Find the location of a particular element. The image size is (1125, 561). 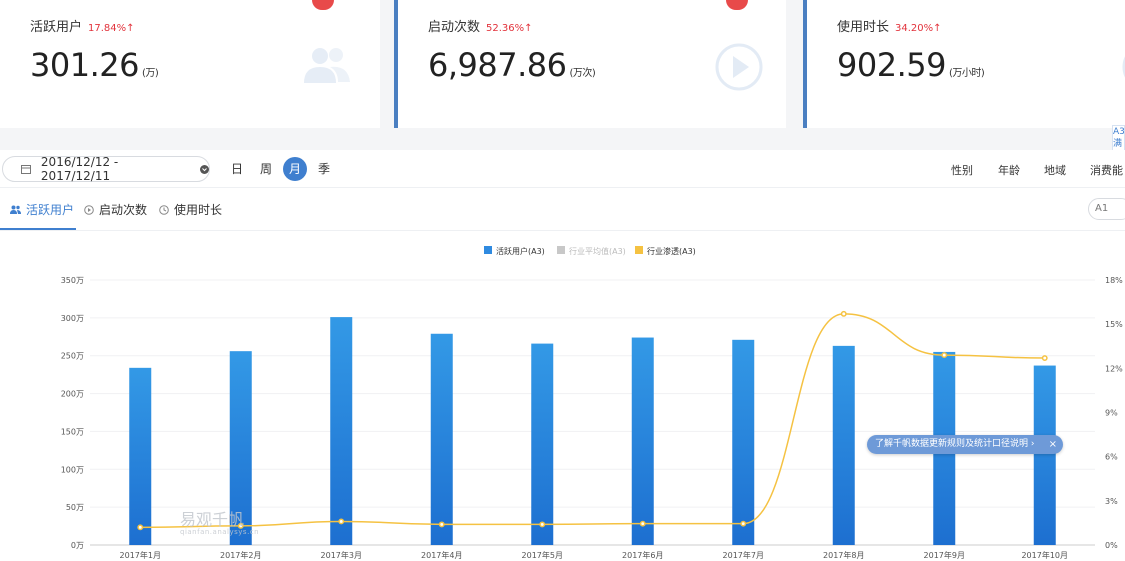

x-tick: 2017年1月 is located at coordinates (140, 555).